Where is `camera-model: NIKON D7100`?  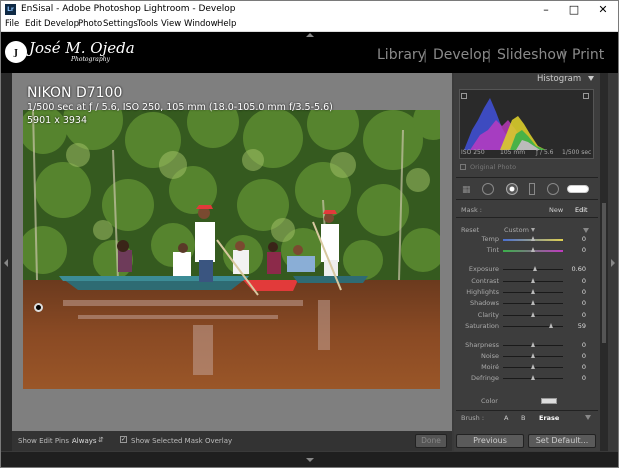
camera-model: NIKON D7100 is located at coordinates (75, 93).